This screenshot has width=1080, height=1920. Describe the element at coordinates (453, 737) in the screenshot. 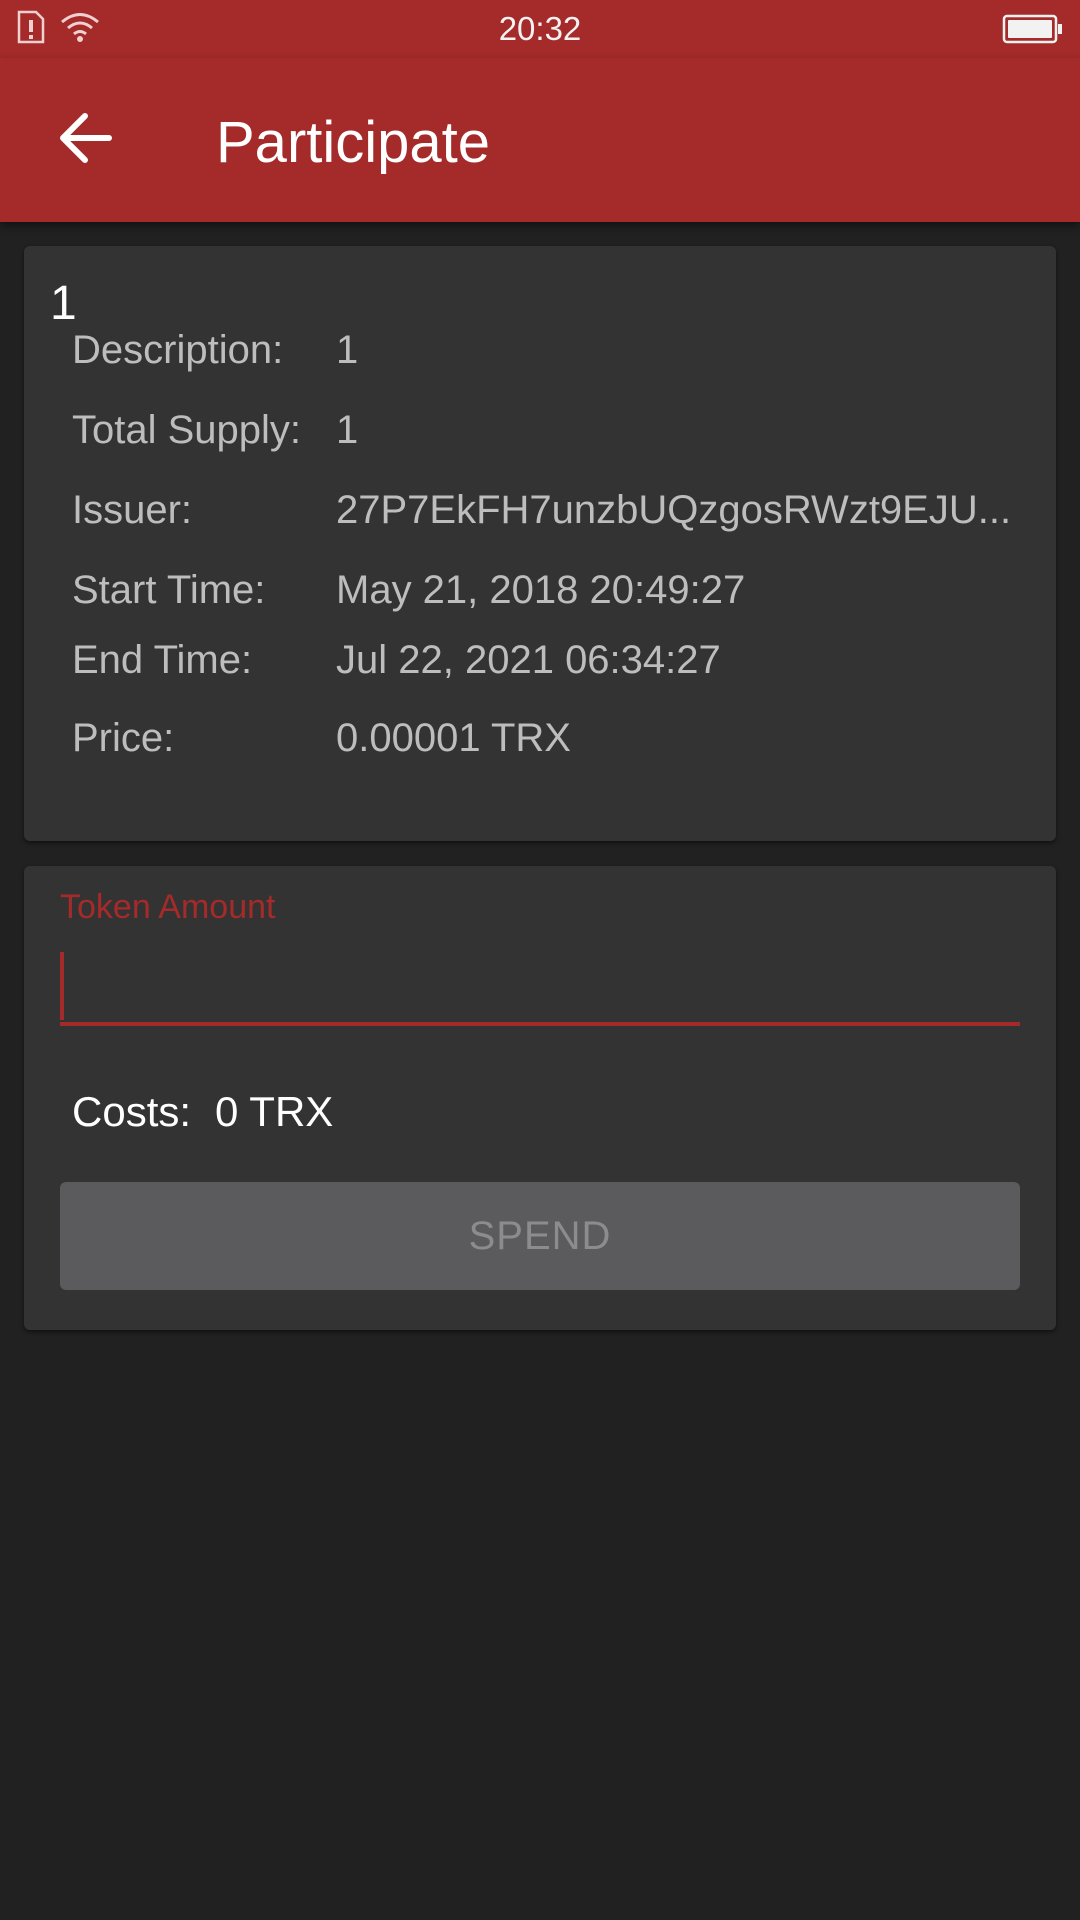

I see `price-value: 0.00001 TRX` at that location.